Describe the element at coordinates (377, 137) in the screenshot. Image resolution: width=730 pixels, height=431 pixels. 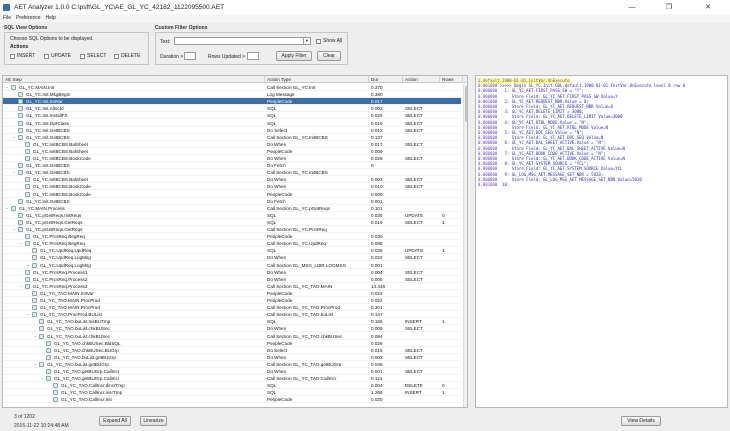
I see `dur-cell: 0.137` at that location.